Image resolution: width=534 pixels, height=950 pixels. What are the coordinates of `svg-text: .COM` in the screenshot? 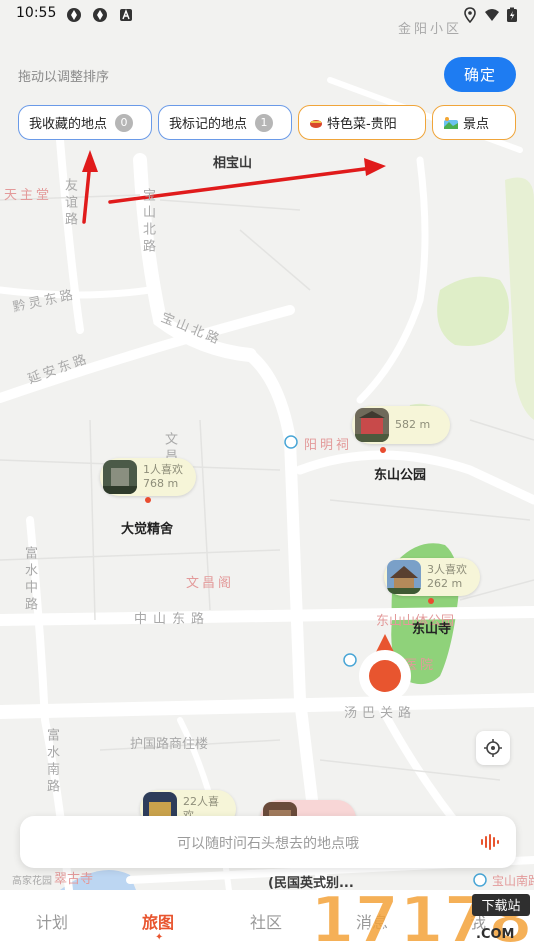 It's located at (495, 934).